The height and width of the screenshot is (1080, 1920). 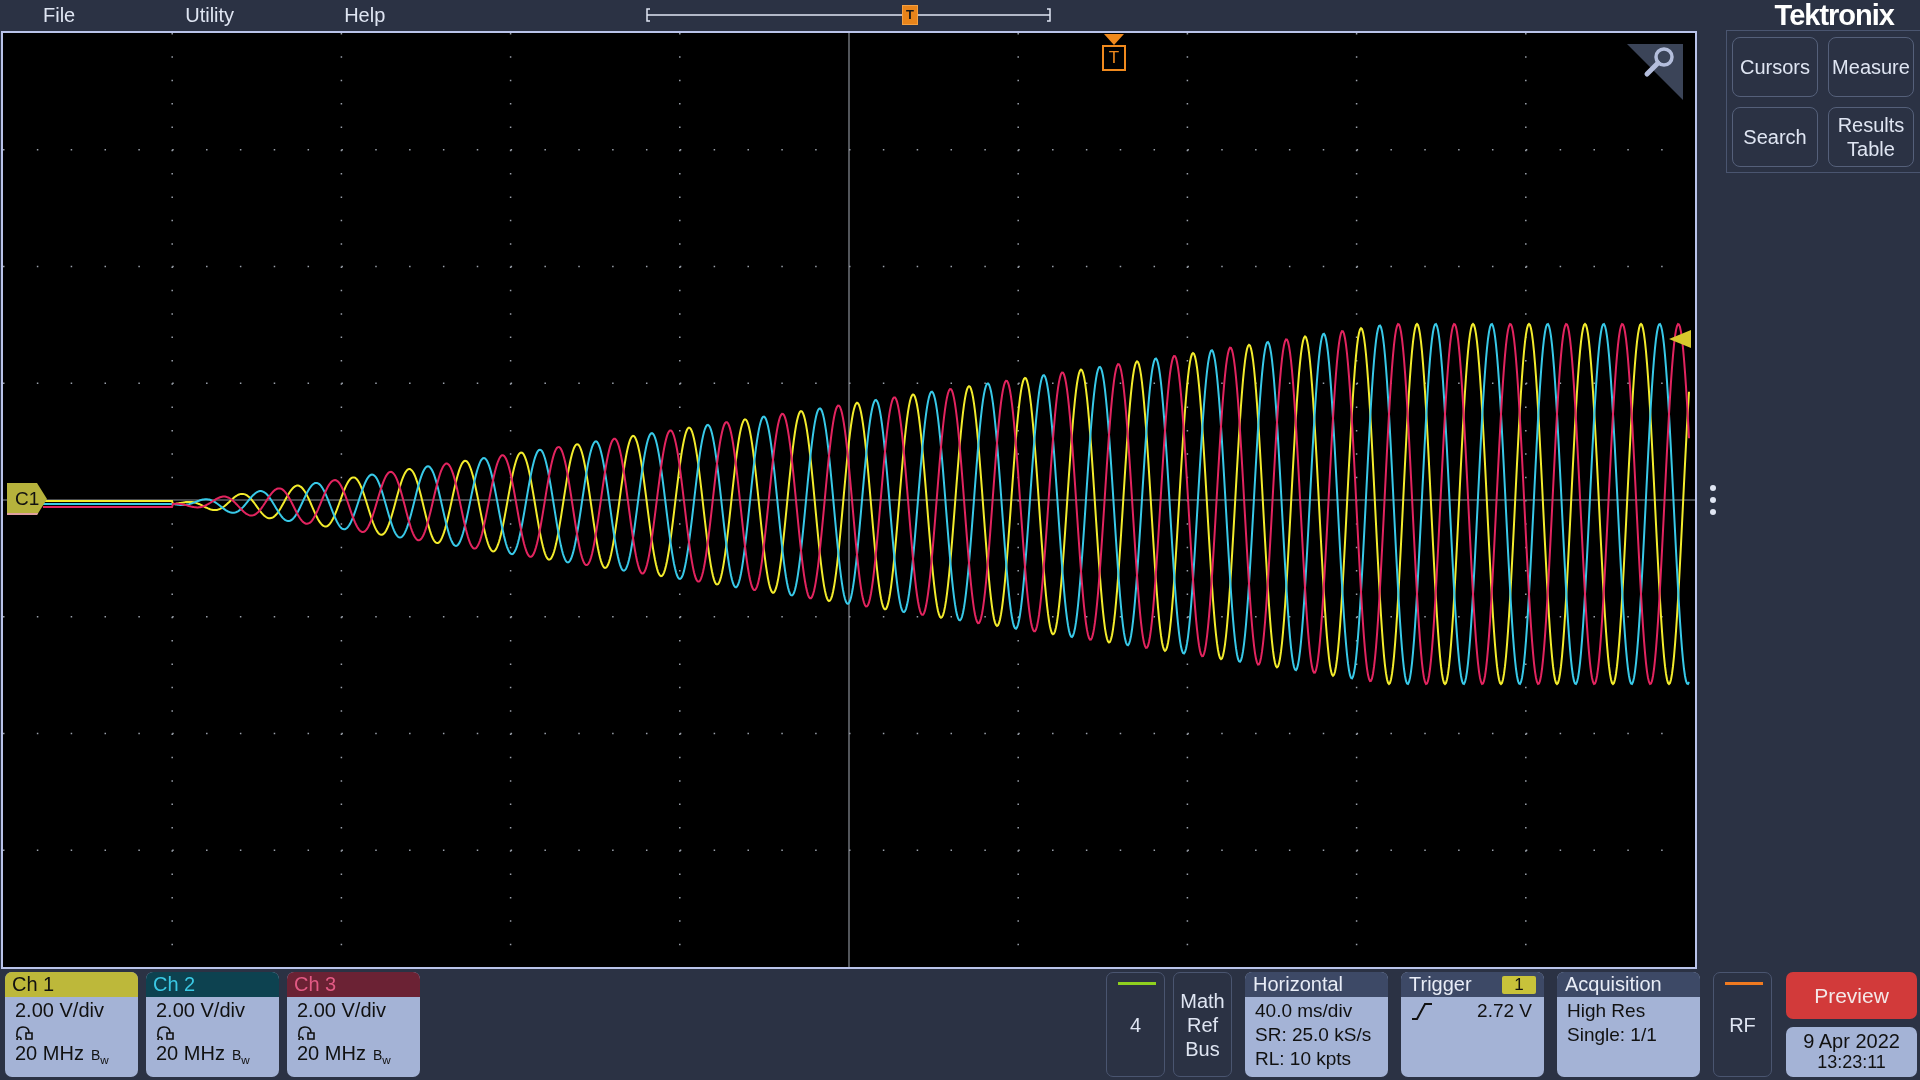 I want to click on rf-button: RF, so click(x=1742, y=1024).